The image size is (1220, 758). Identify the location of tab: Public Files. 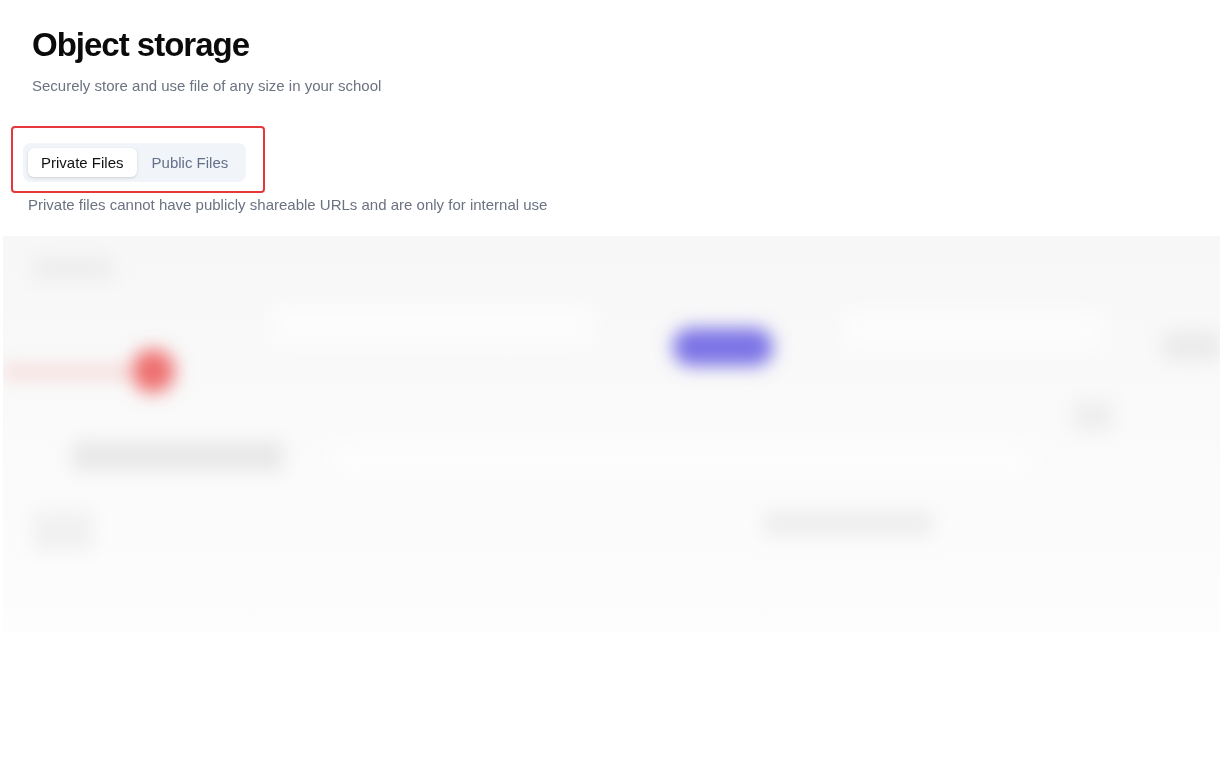
(190, 162).